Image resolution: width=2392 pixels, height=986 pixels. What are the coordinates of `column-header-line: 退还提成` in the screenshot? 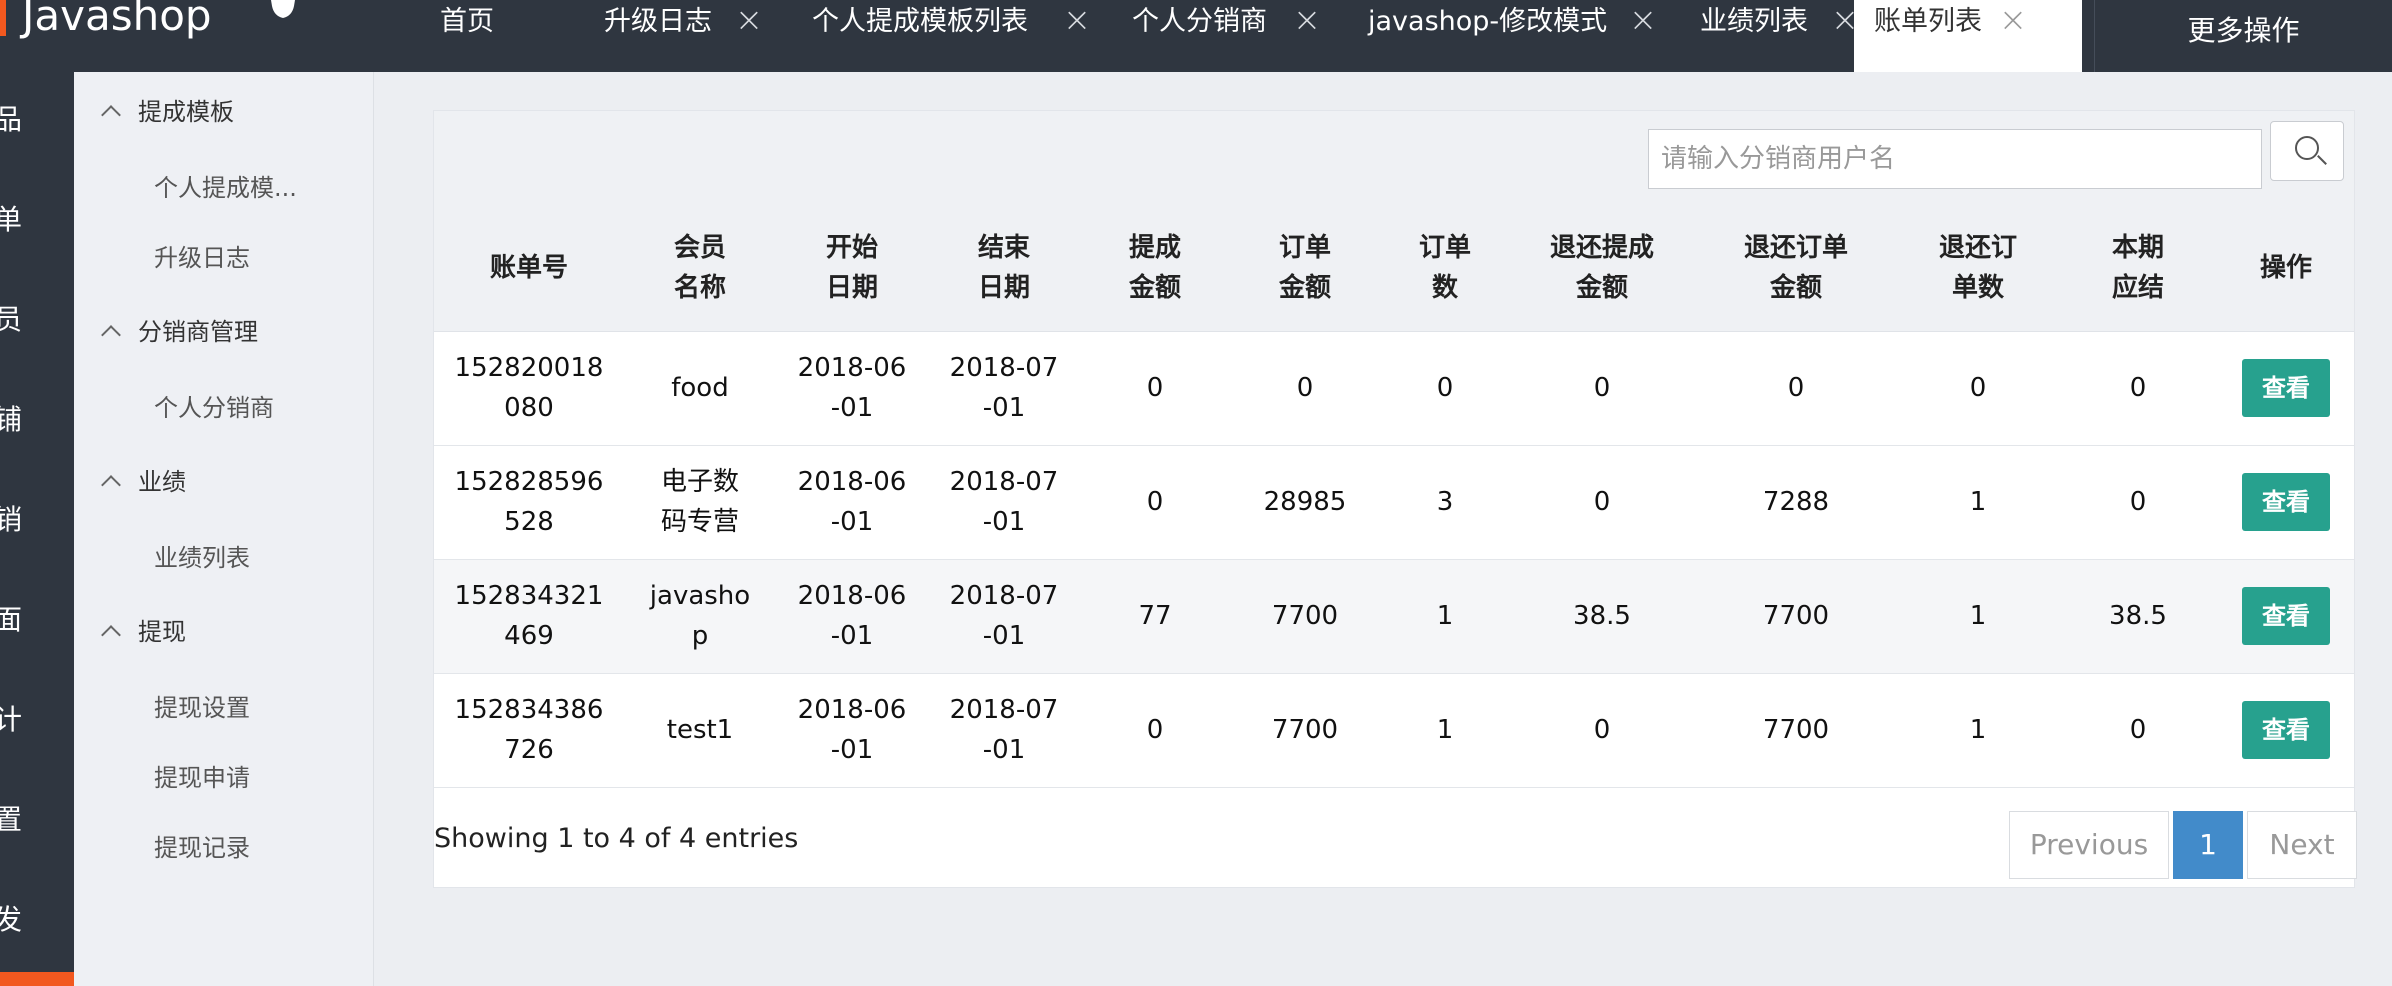 It's located at (1601, 247).